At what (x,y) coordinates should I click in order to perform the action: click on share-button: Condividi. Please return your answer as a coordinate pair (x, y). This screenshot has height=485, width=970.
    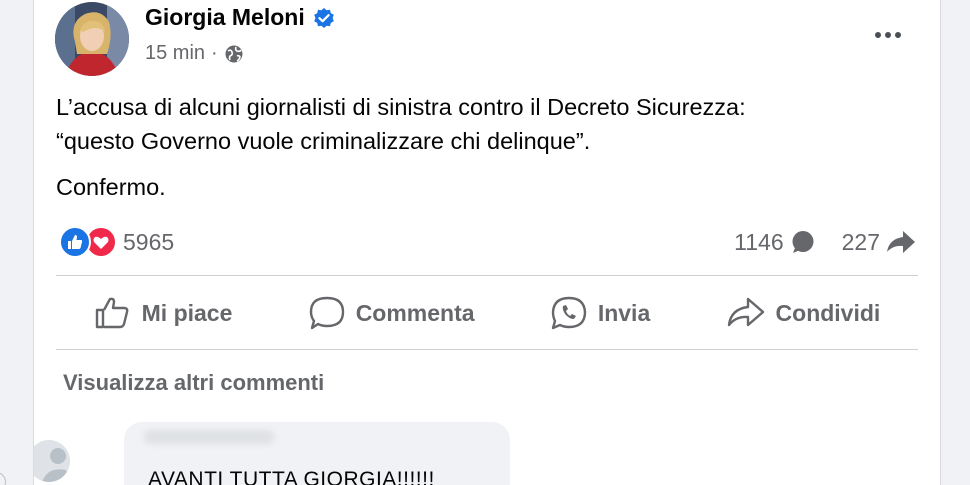
    Looking at the image, I should click on (803, 313).